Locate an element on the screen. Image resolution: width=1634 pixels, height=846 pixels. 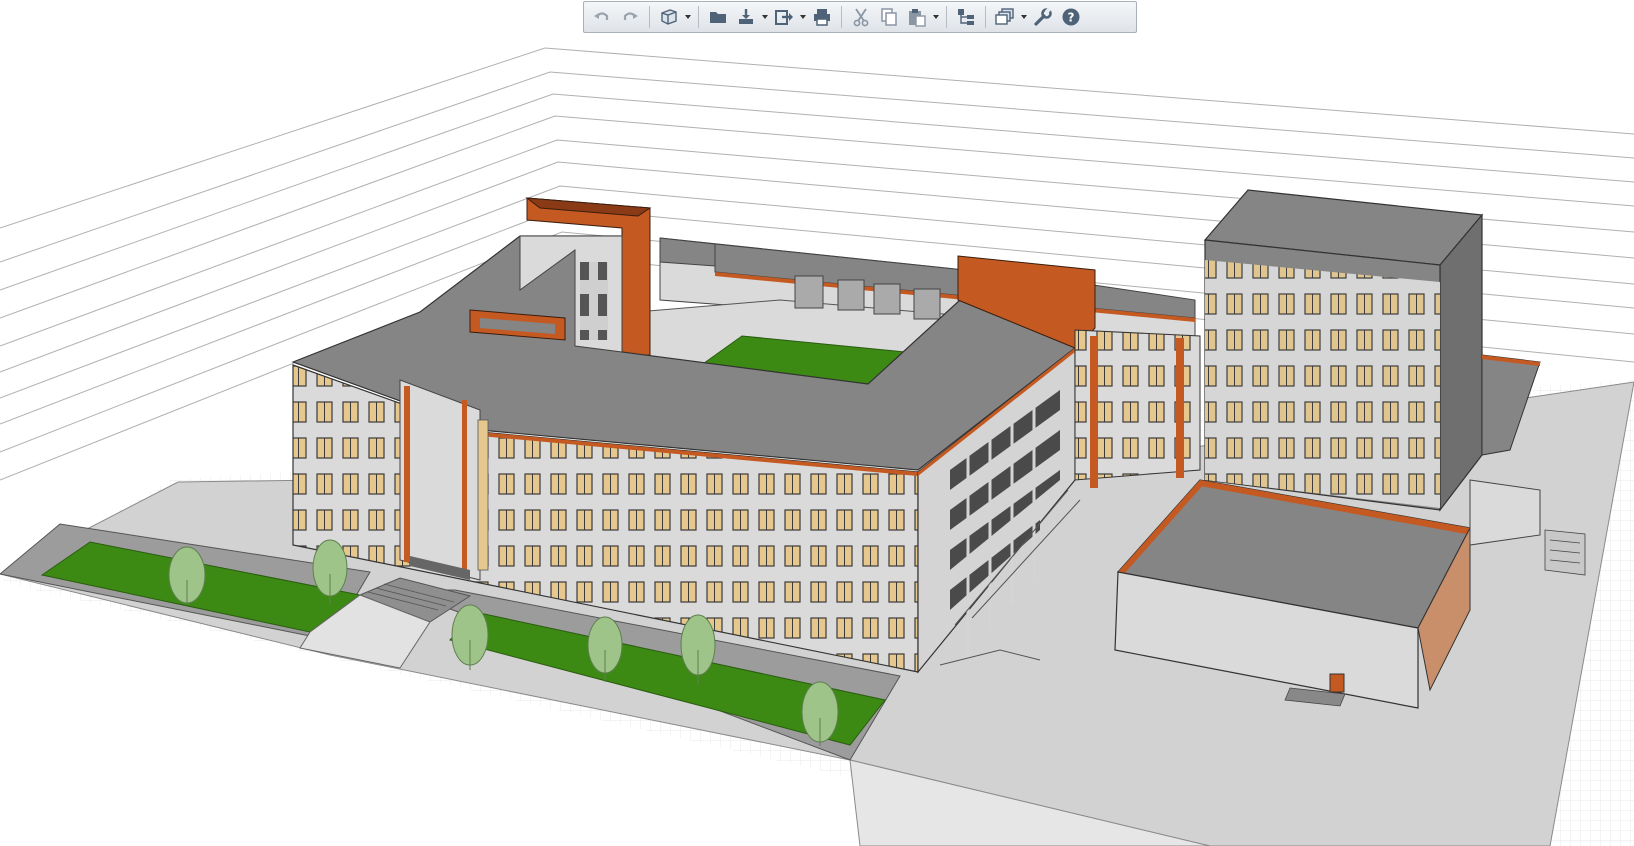
copy-button is located at coordinates (889, 17).